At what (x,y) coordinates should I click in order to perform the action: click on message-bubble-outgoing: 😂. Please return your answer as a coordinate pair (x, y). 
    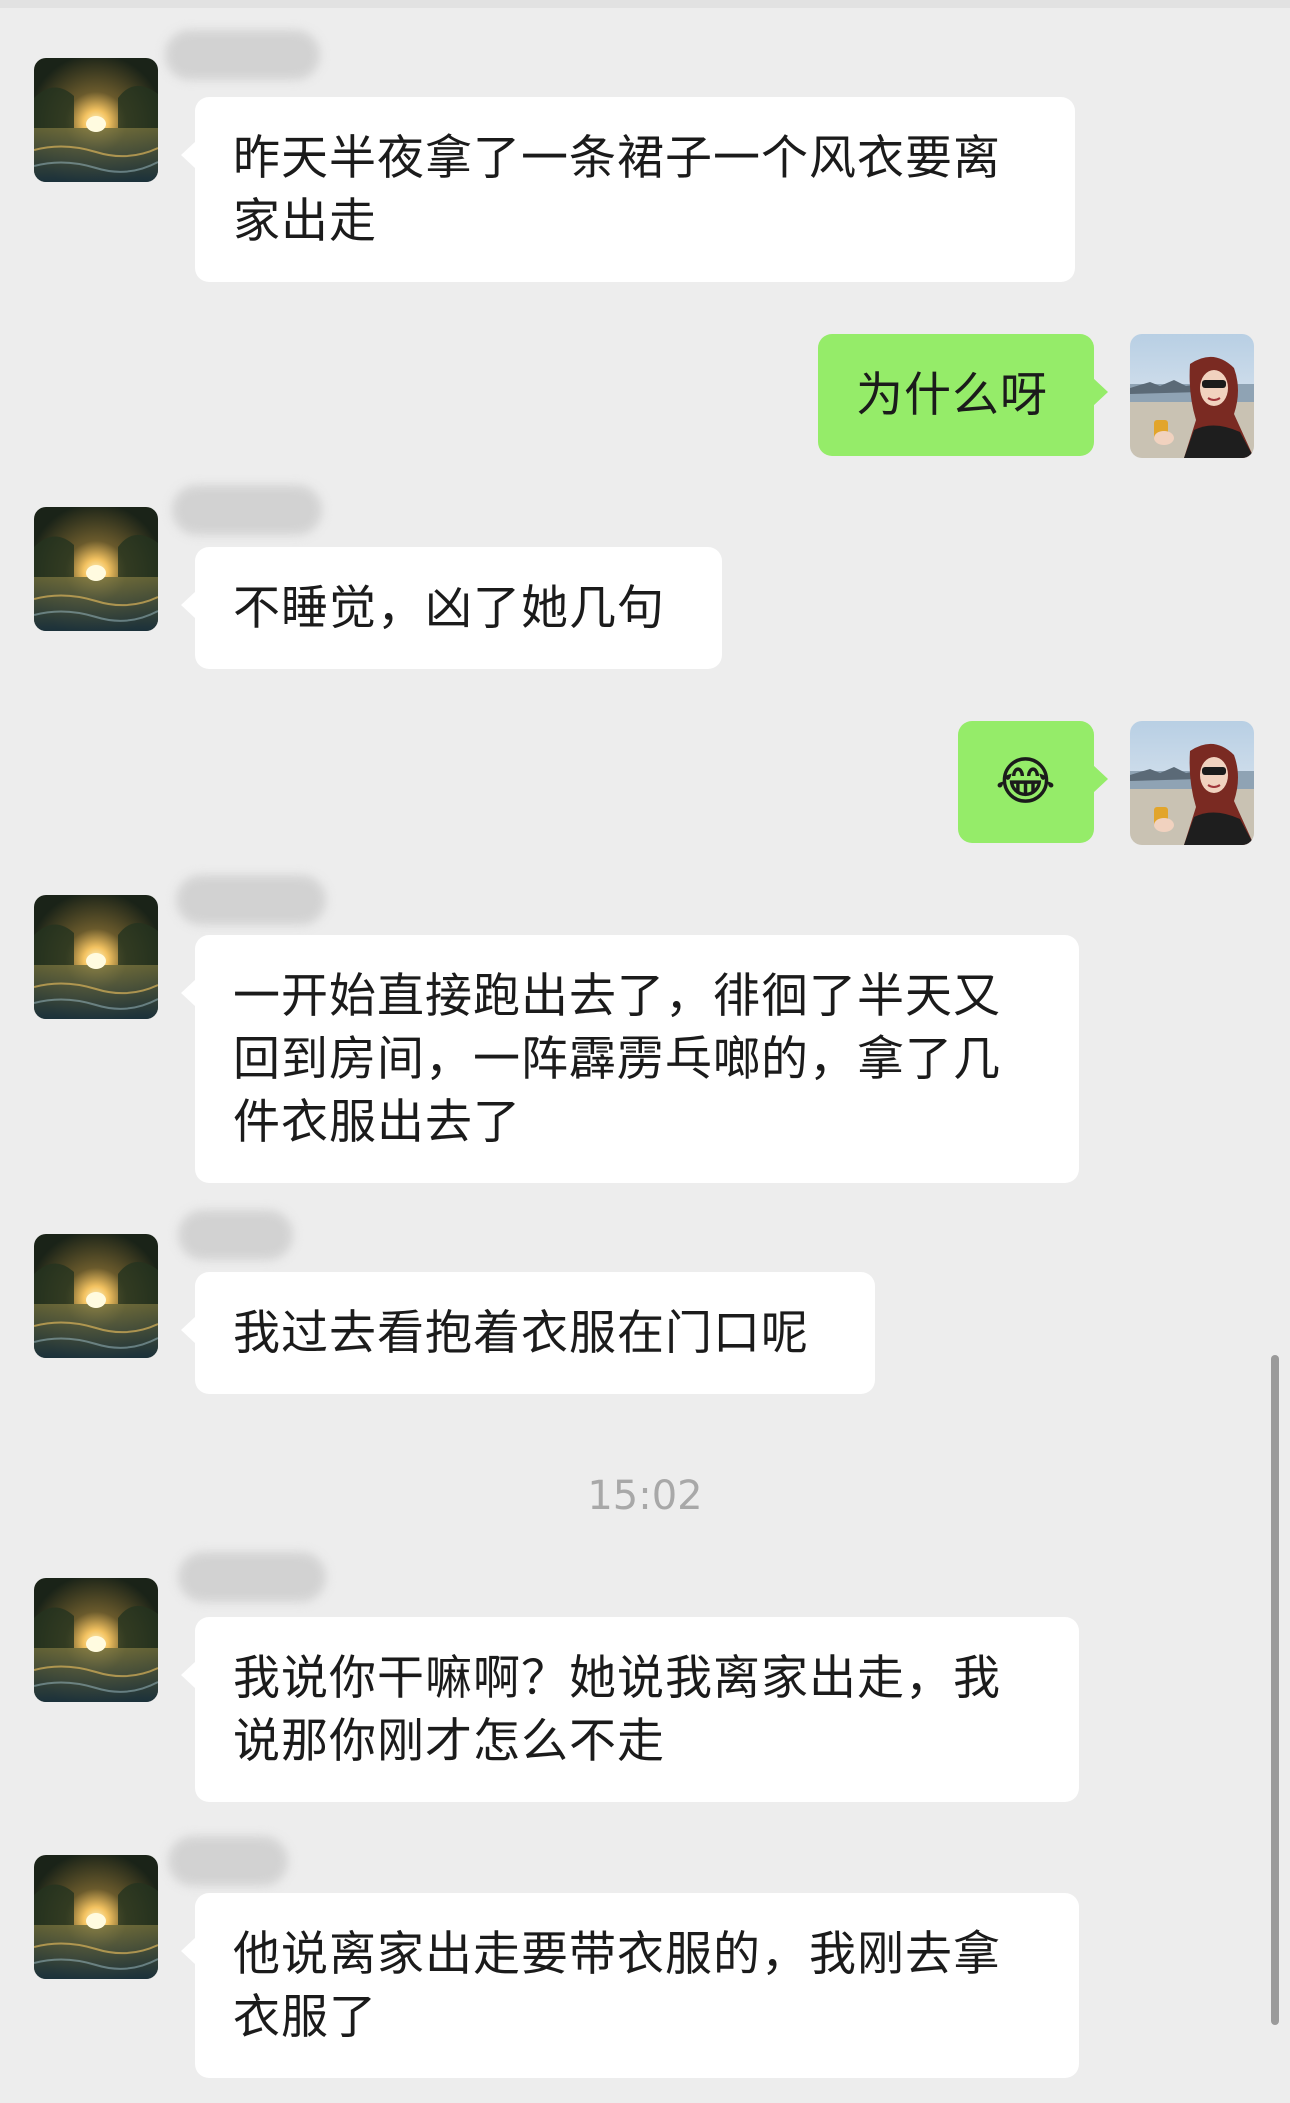
    Looking at the image, I should click on (1033, 782).